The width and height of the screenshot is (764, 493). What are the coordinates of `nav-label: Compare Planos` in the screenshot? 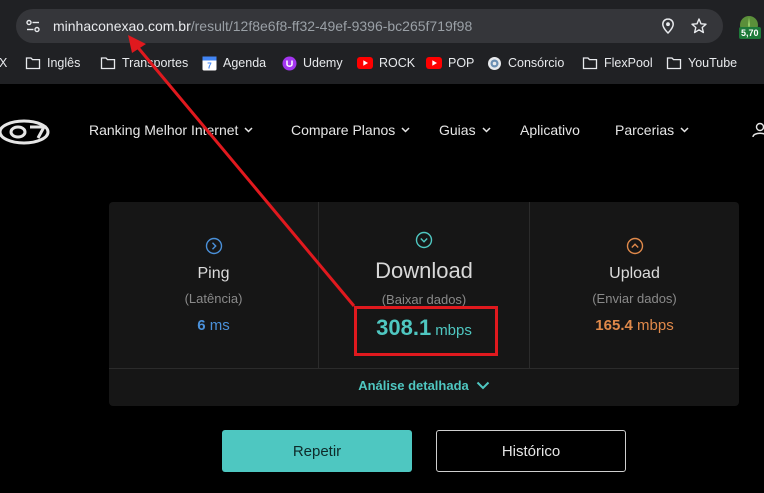 It's located at (343, 130).